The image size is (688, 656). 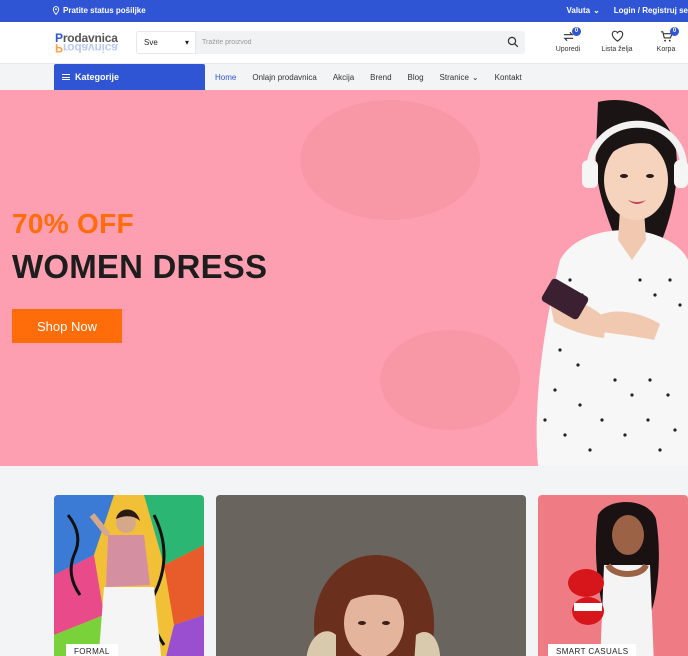 I want to click on categories-label: Kategorije, so click(x=97, y=77).